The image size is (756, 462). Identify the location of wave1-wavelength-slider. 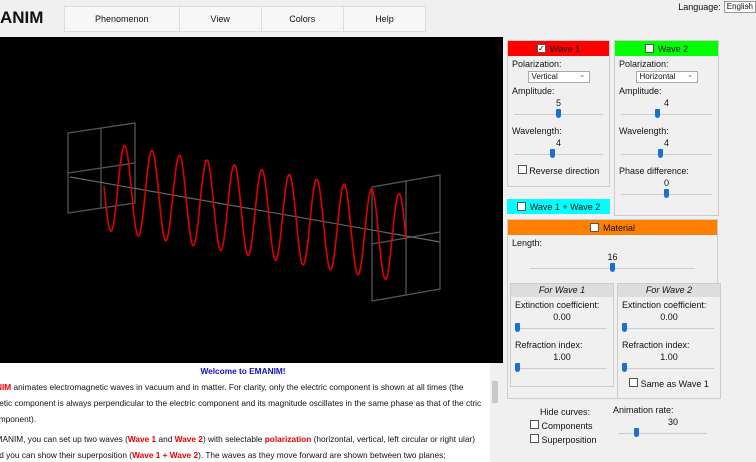
(558, 154).